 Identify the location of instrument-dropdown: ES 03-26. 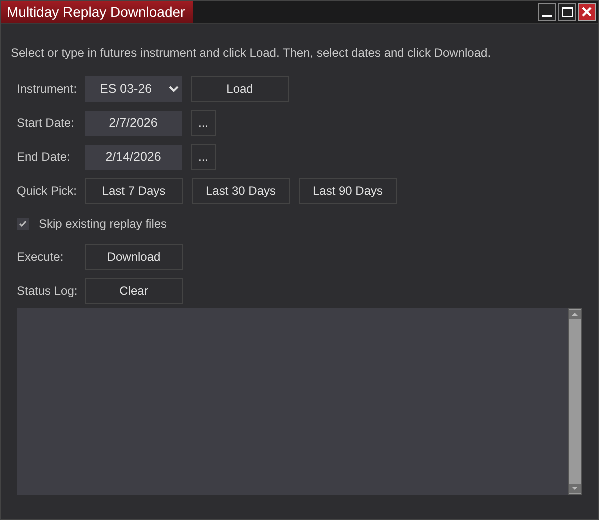
(133, 89).